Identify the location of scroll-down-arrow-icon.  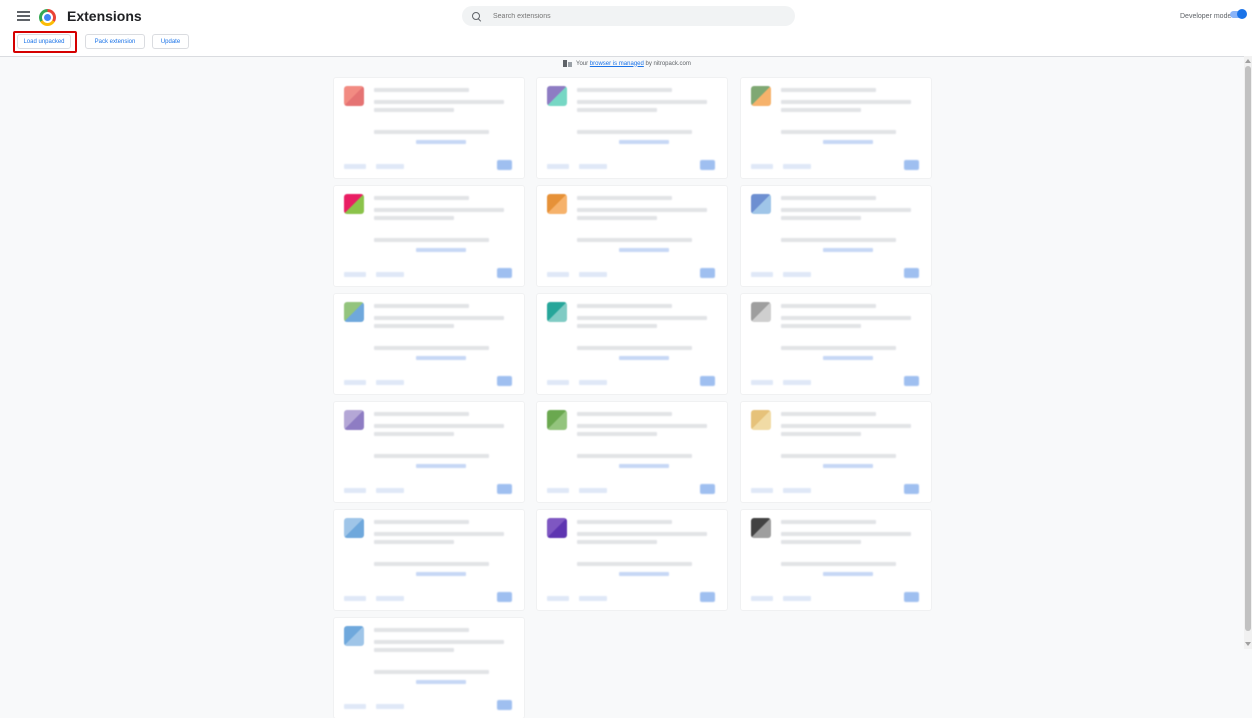
(1248, 644).